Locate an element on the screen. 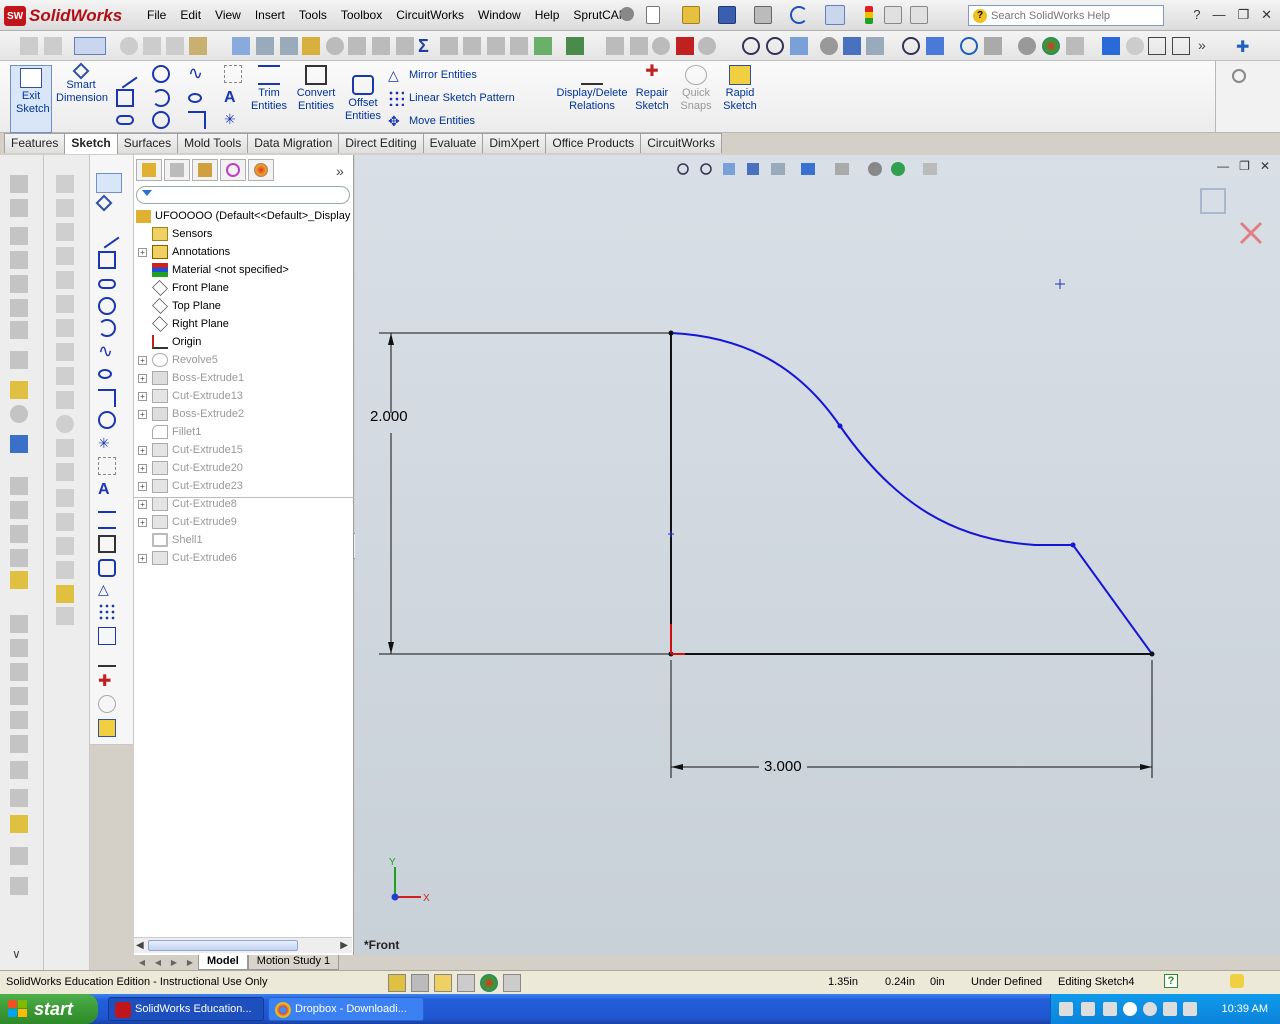 This screenshot has width=1280, height=1024. more-chevron-down-icon: ∨ is located at coordinates (21, 956).